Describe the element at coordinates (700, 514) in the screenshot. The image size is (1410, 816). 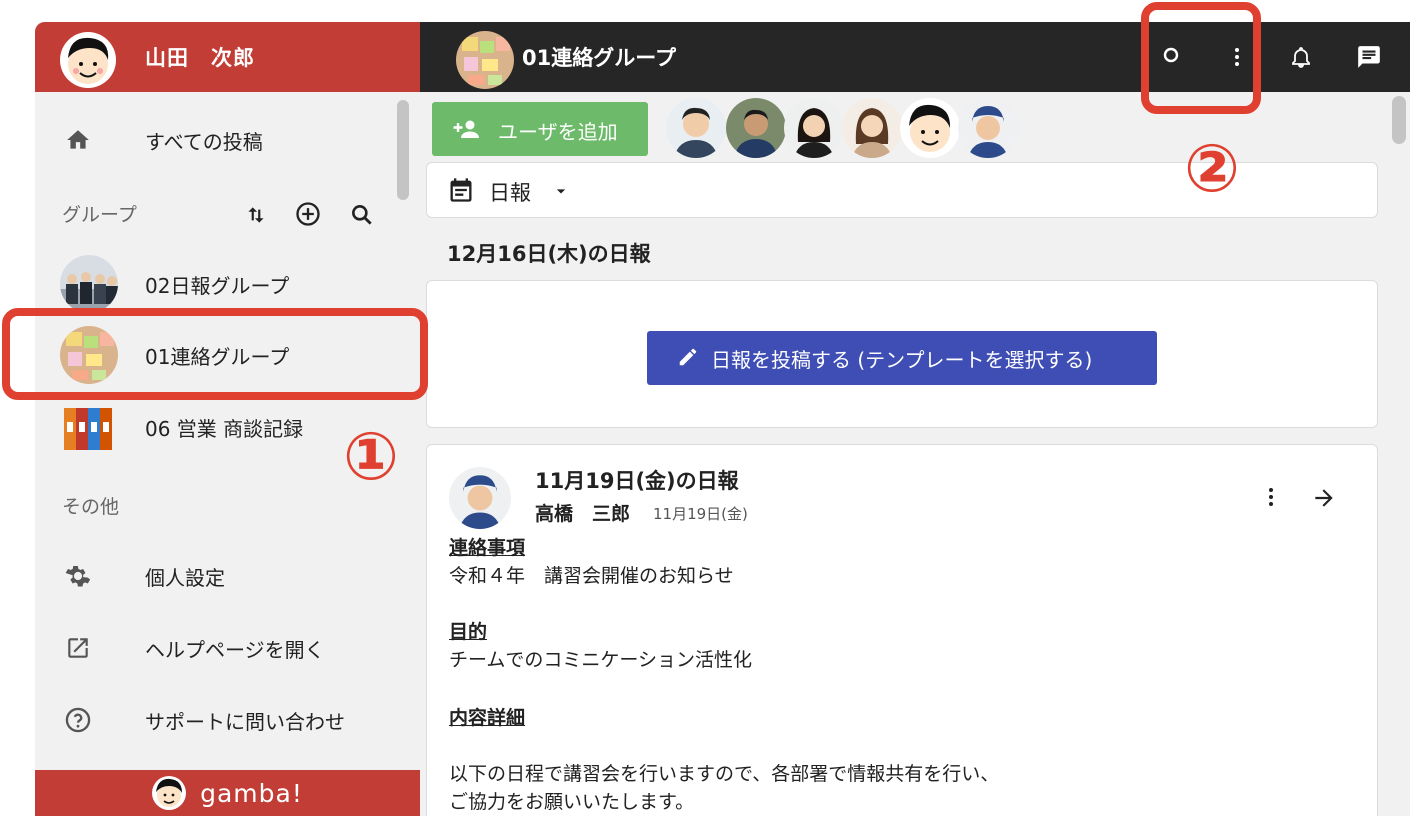
I see `entry-date: 11月19日(金)` at that location.